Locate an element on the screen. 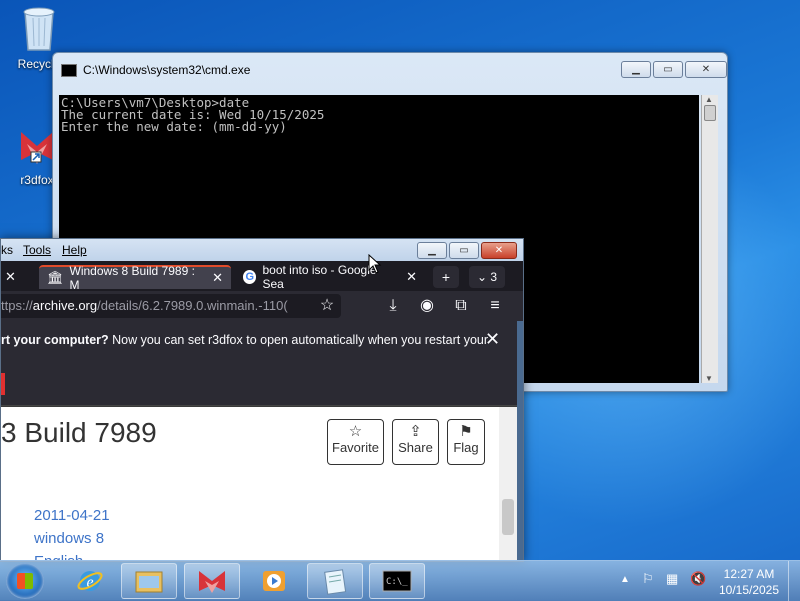 The image size is (800, 601). show-desktop-button is located at coordinates (794, 581).